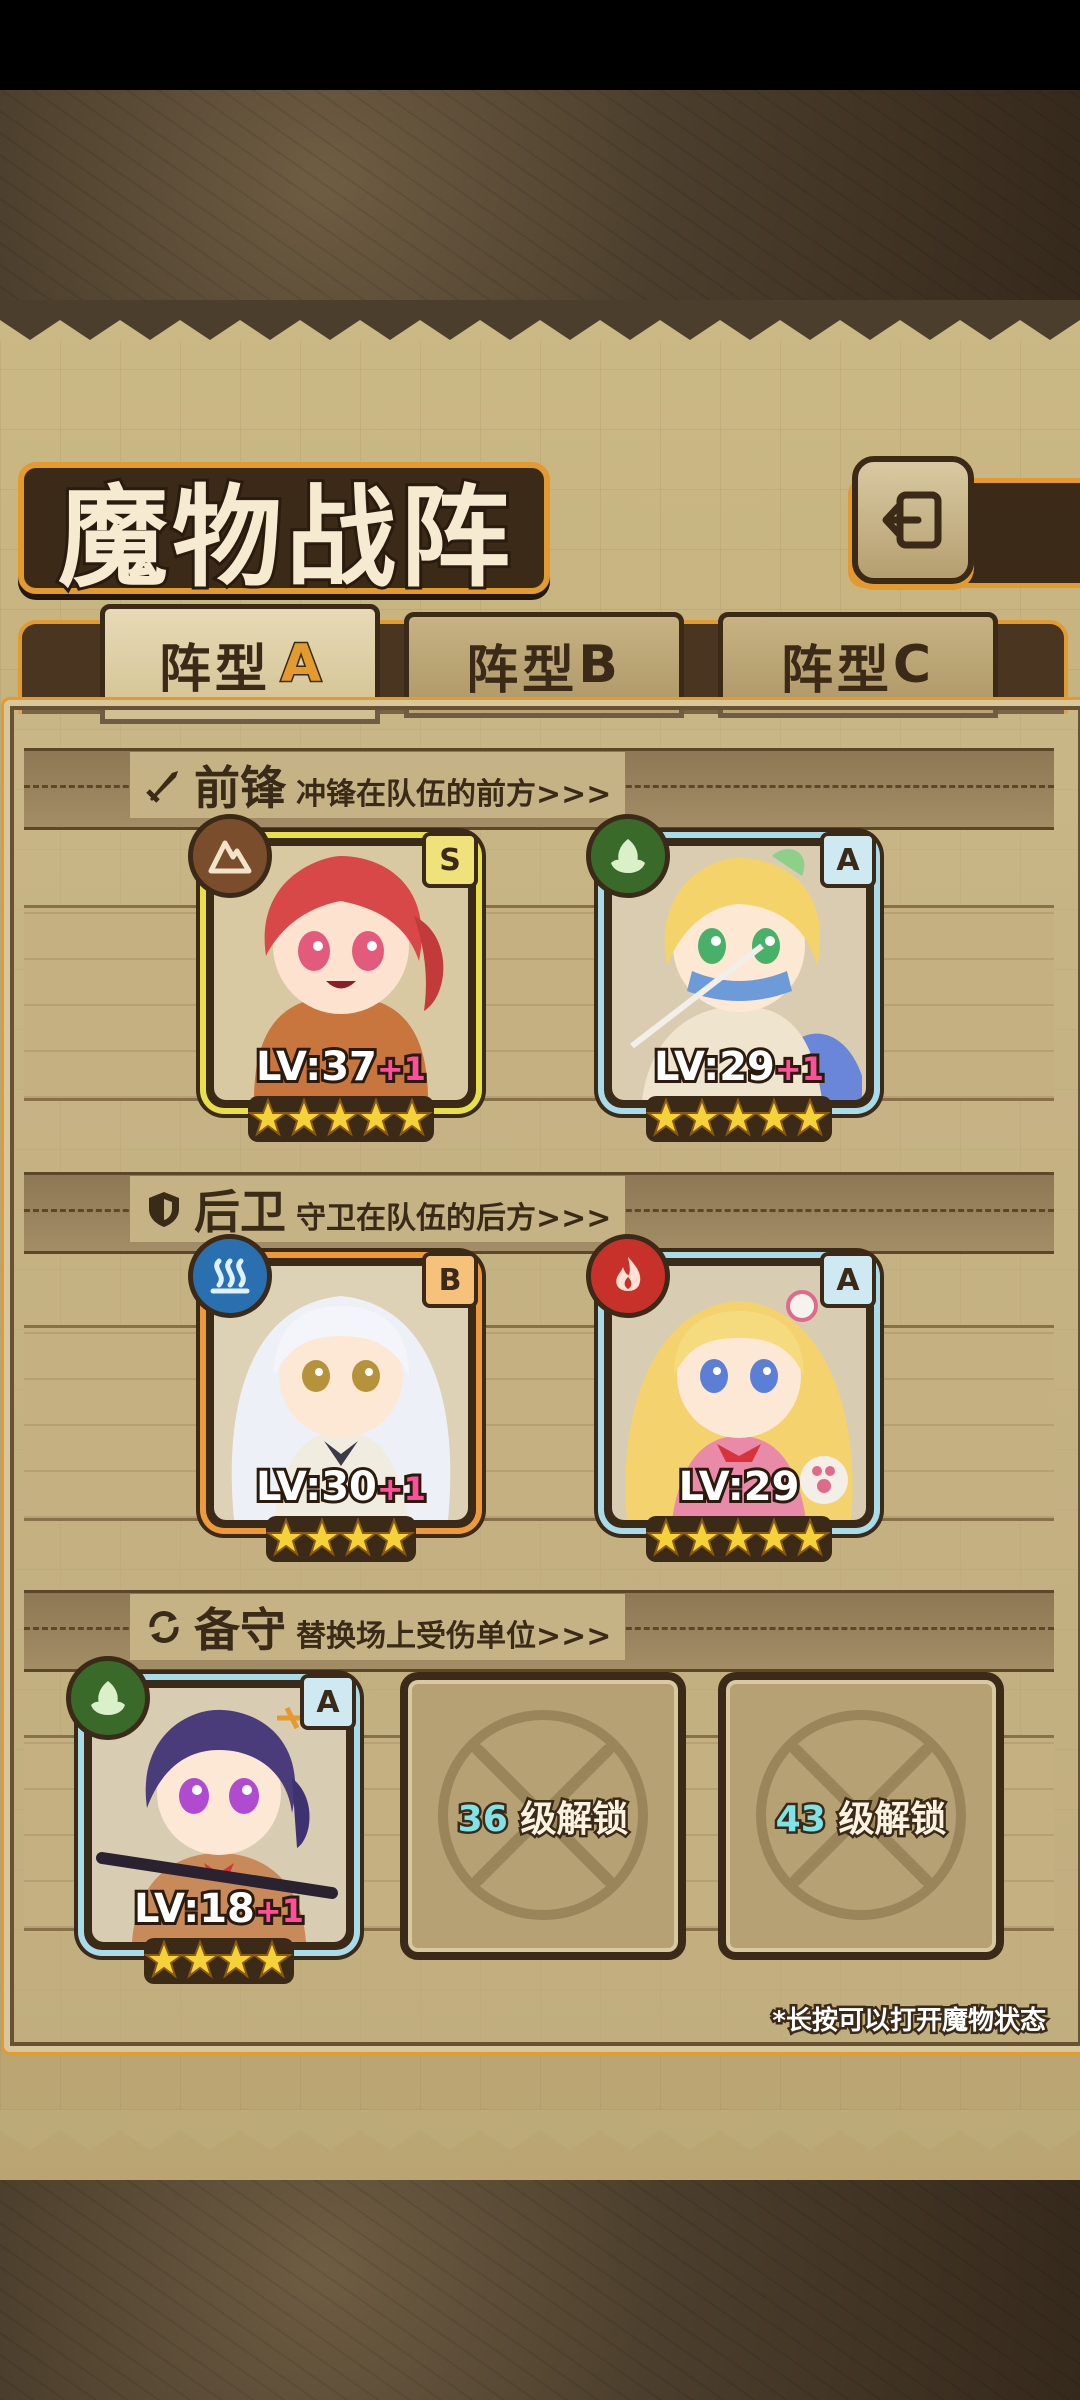 The width and height of the screenshot is (1080, 2400). I want to click on torn-edge-top, so click(540, 320).